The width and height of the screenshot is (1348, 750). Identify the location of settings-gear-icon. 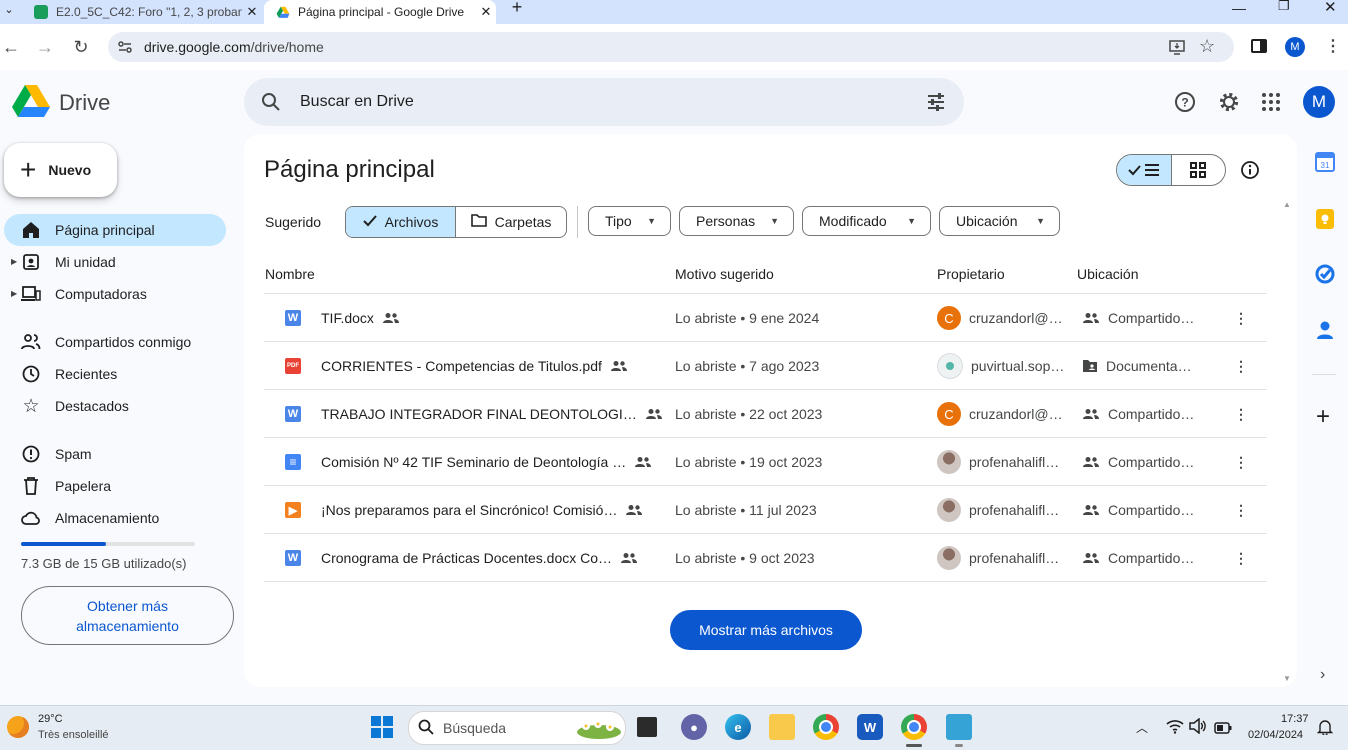
(1229, 102).